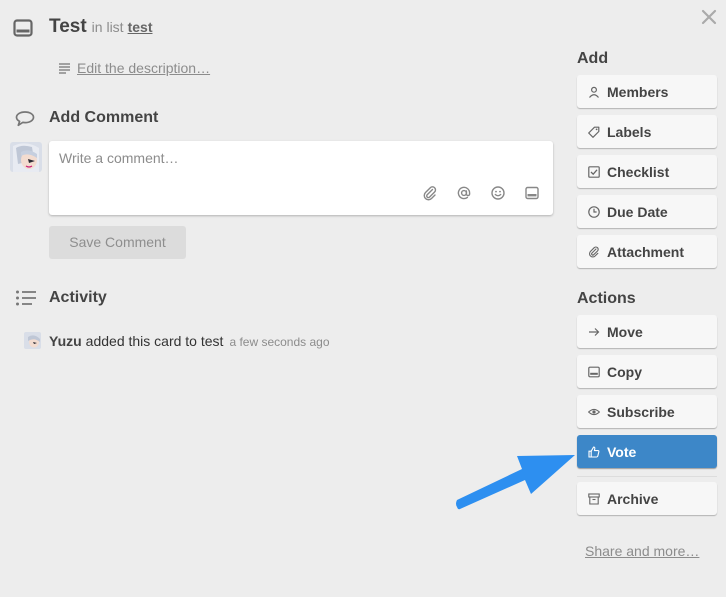 This screenshot has width=726, height=597. I want to click on move-button: Move, so click(647, 331).